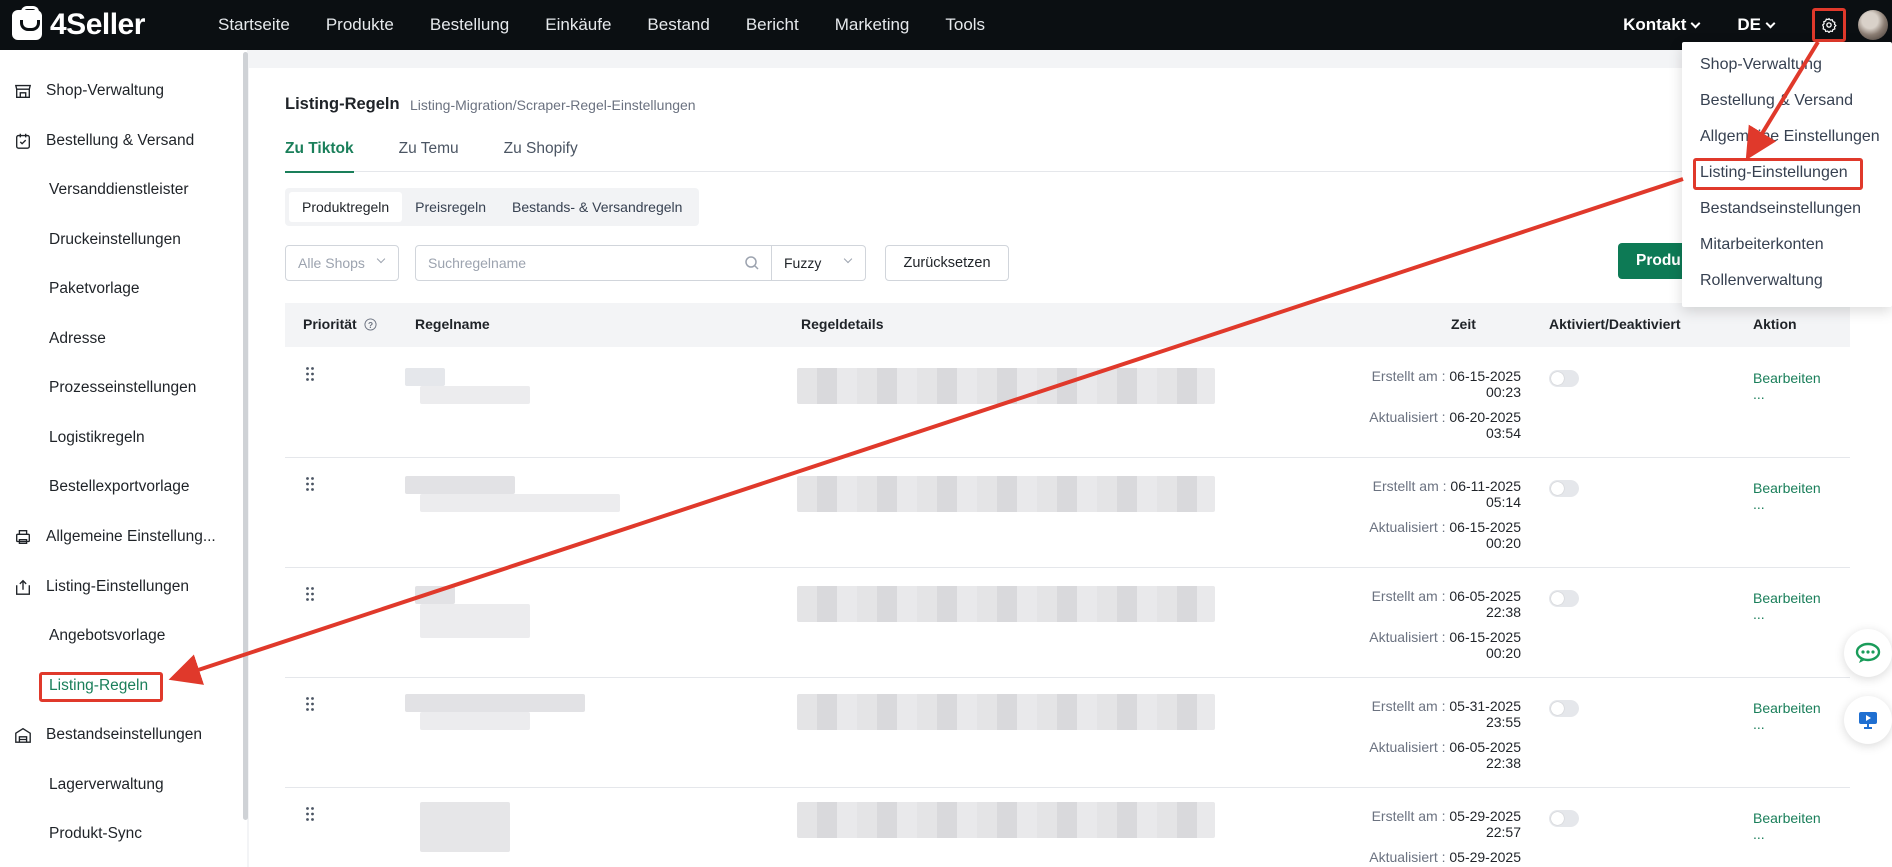 The height and width of the screenshot is (867, 1892). What do you see at coordinates (541, 156) in the screenshot?
I see `tab-shopify: Zu Shopify` at bounding box center [541, 156].